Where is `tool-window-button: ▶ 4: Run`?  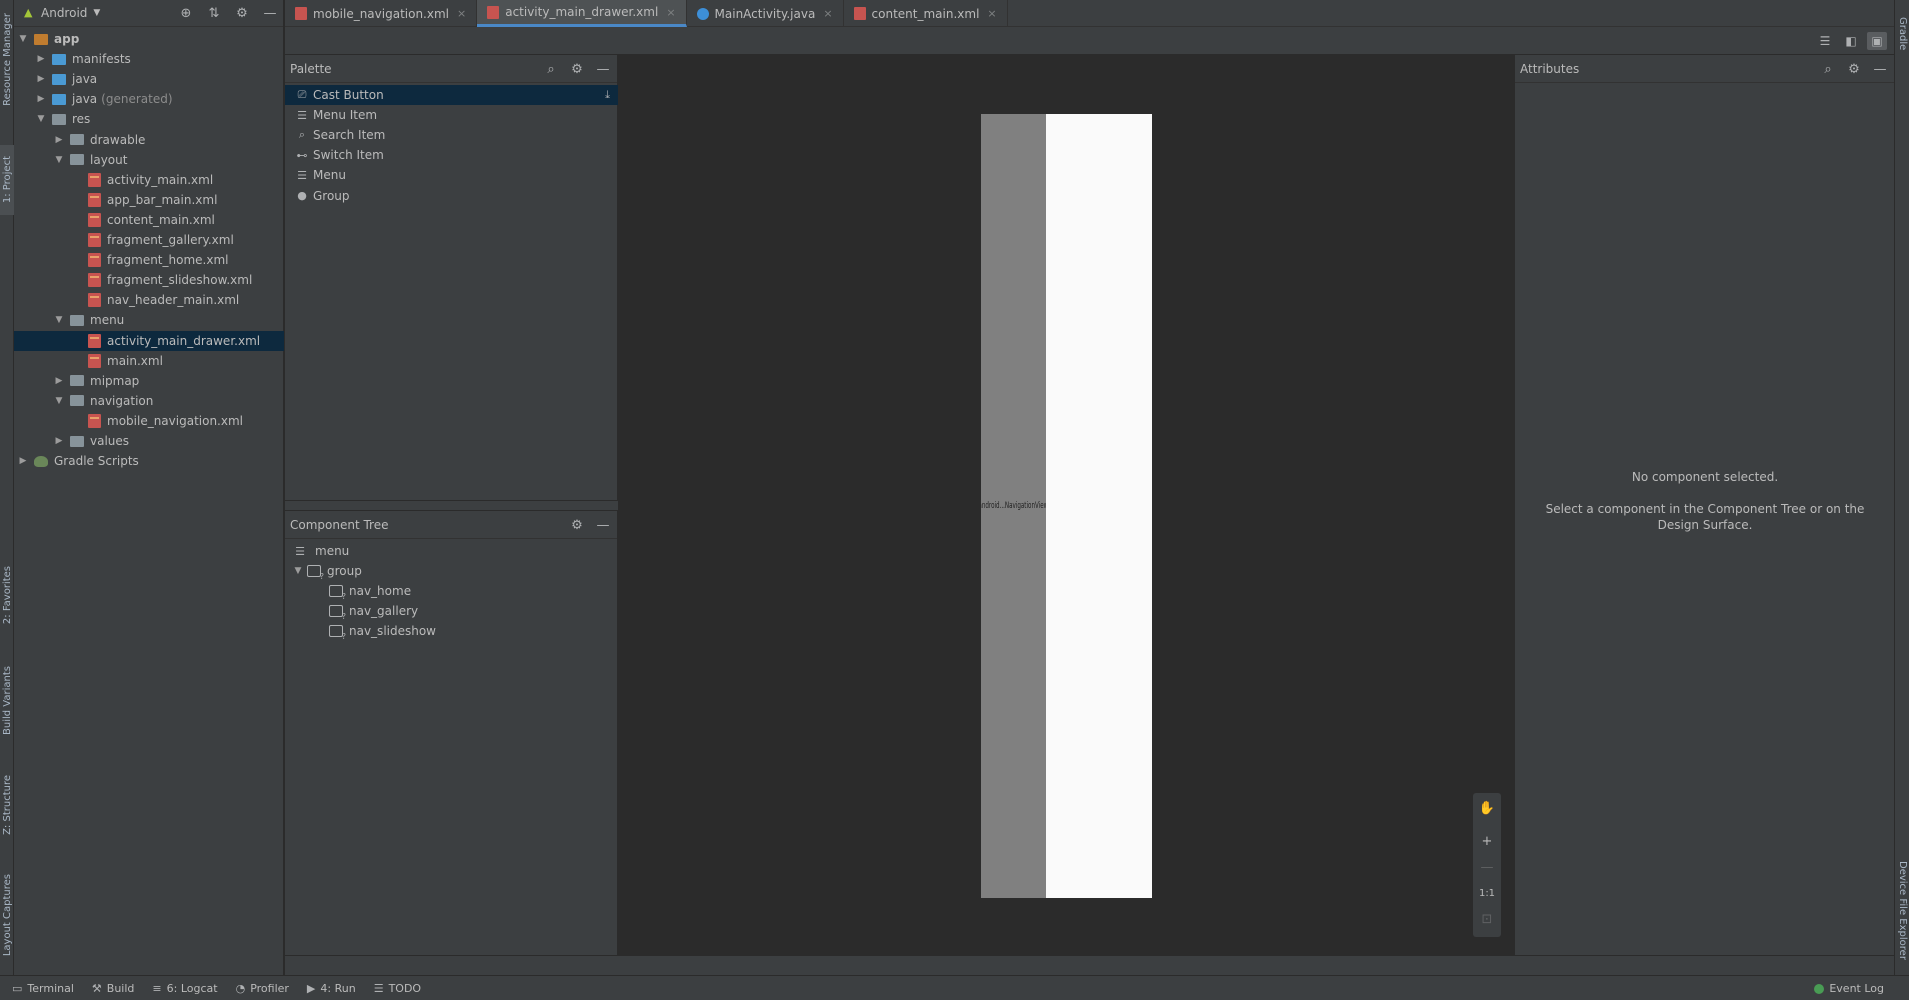 tool-window-button: ▶ 4: Run is located at coordinates (331, 988).